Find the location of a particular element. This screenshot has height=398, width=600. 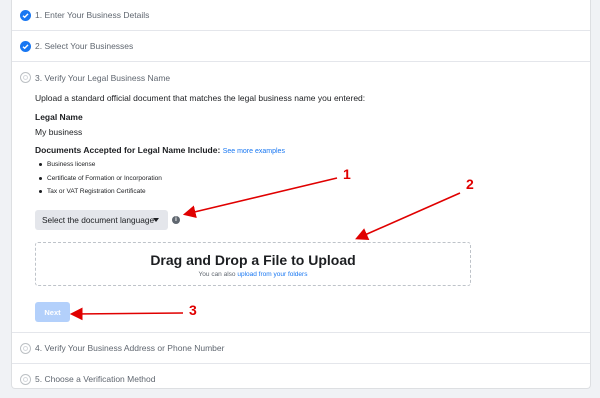

next-button: Next is located at coordinates (52, 312).